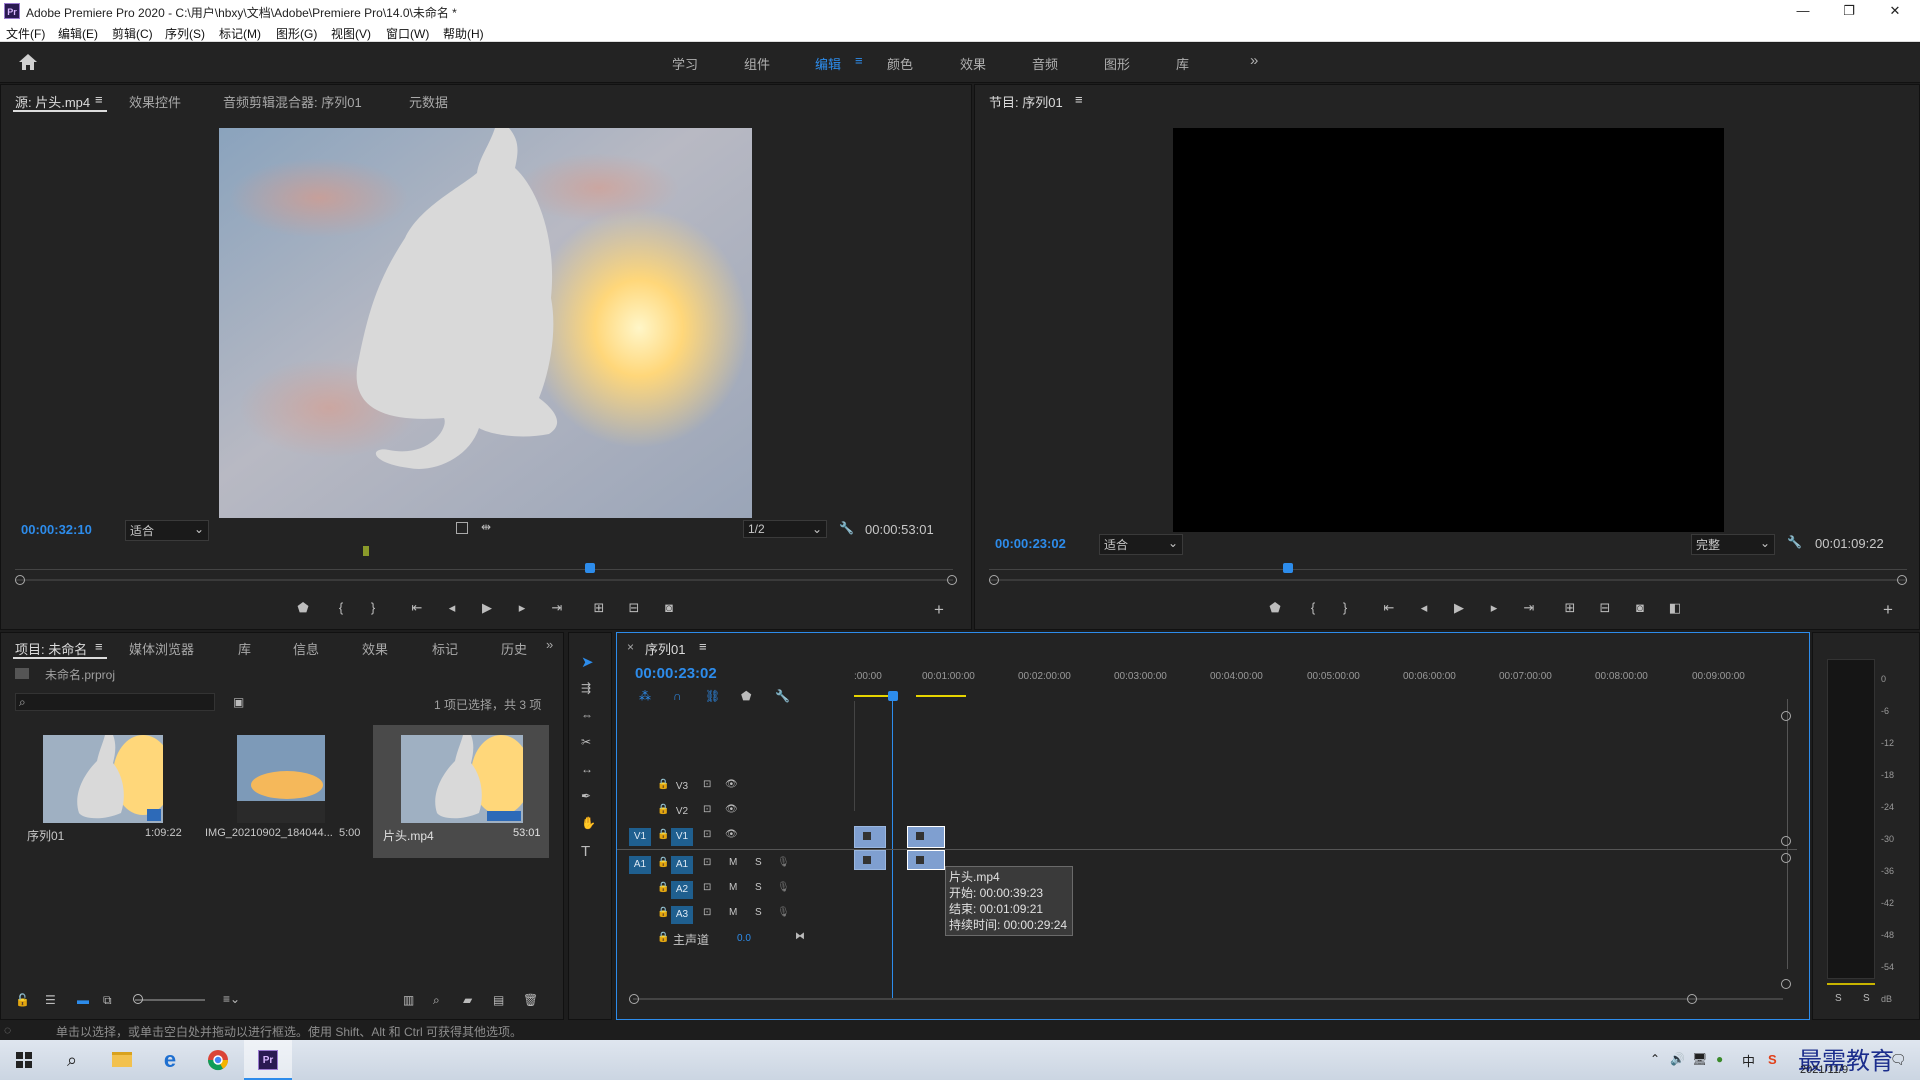  What do you see at coordinates (132, 33) in the screenshot?
I see `menu-clip: 剪辑(C)` at bounding box center [132, 33].